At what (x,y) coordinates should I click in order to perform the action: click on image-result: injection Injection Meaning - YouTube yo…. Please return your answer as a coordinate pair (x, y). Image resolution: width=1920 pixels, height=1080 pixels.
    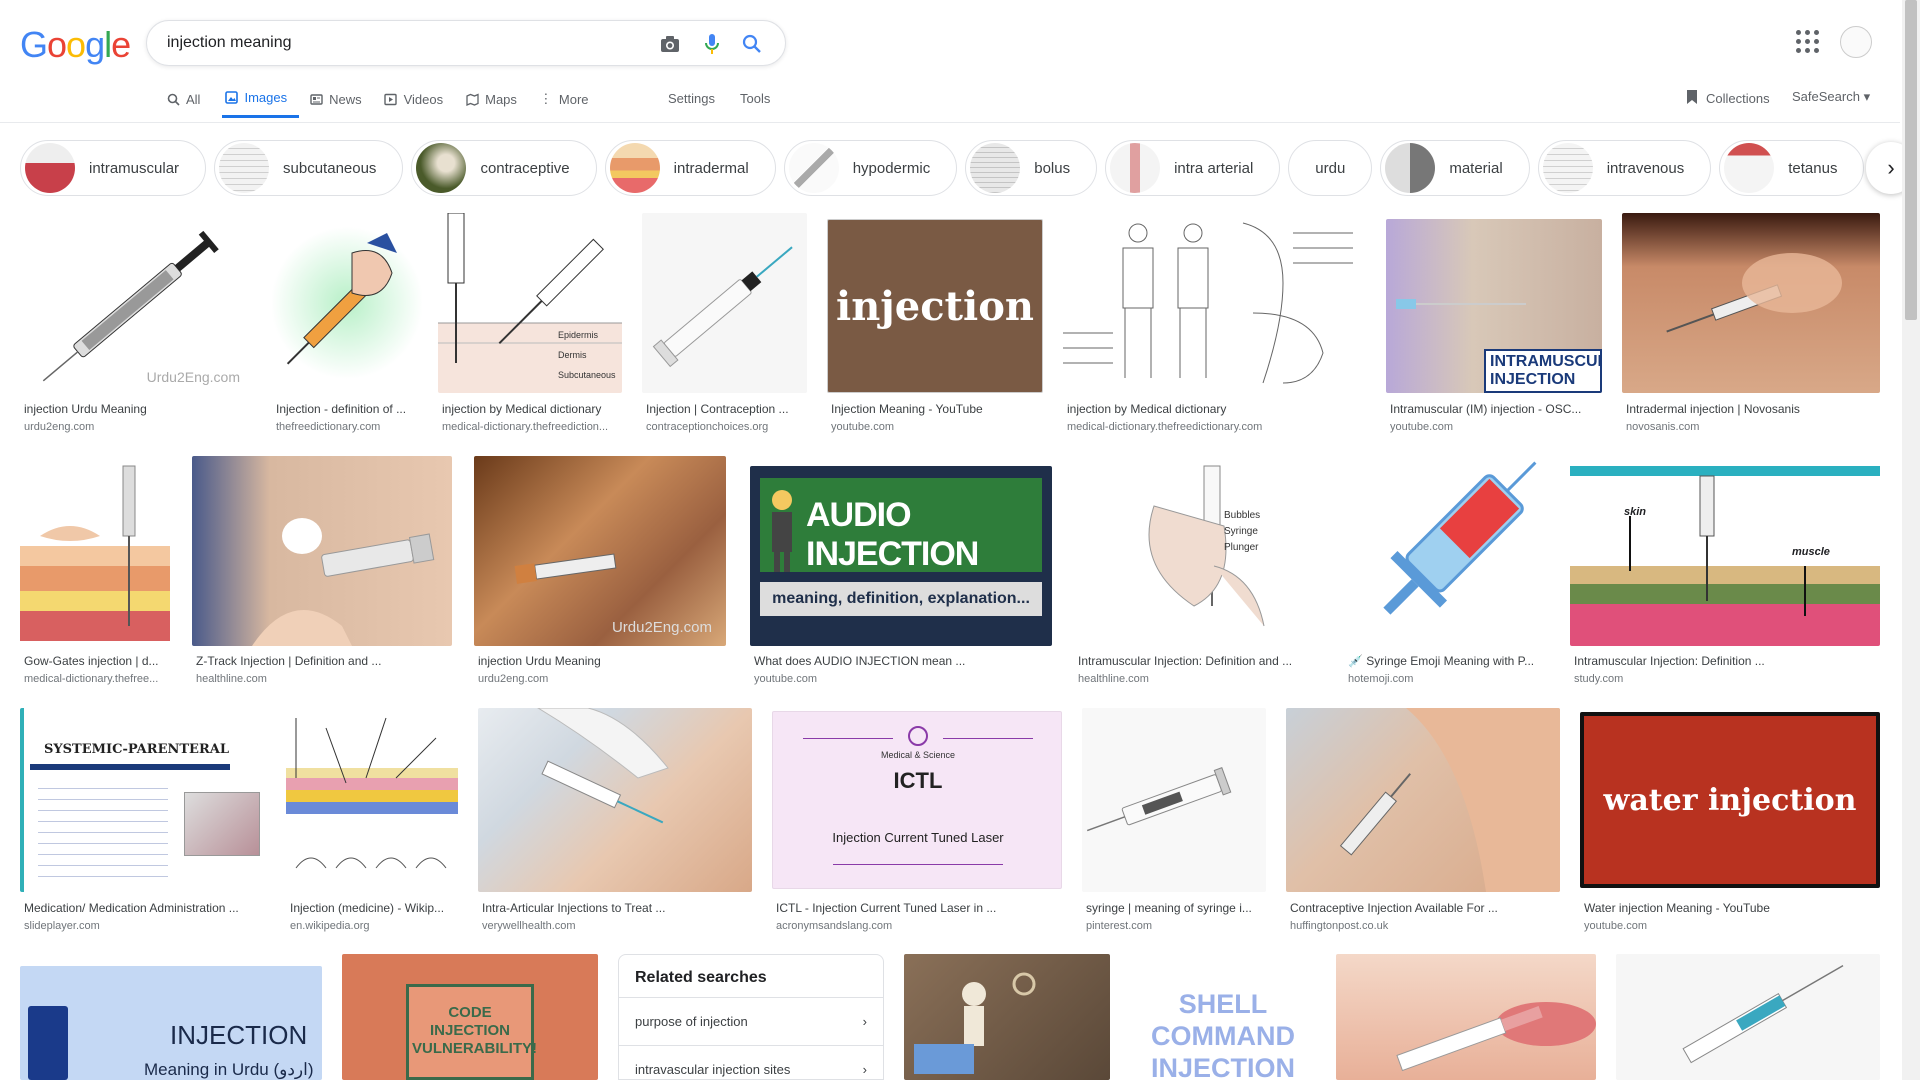
    Looking at the image, I should click on (935, 328).